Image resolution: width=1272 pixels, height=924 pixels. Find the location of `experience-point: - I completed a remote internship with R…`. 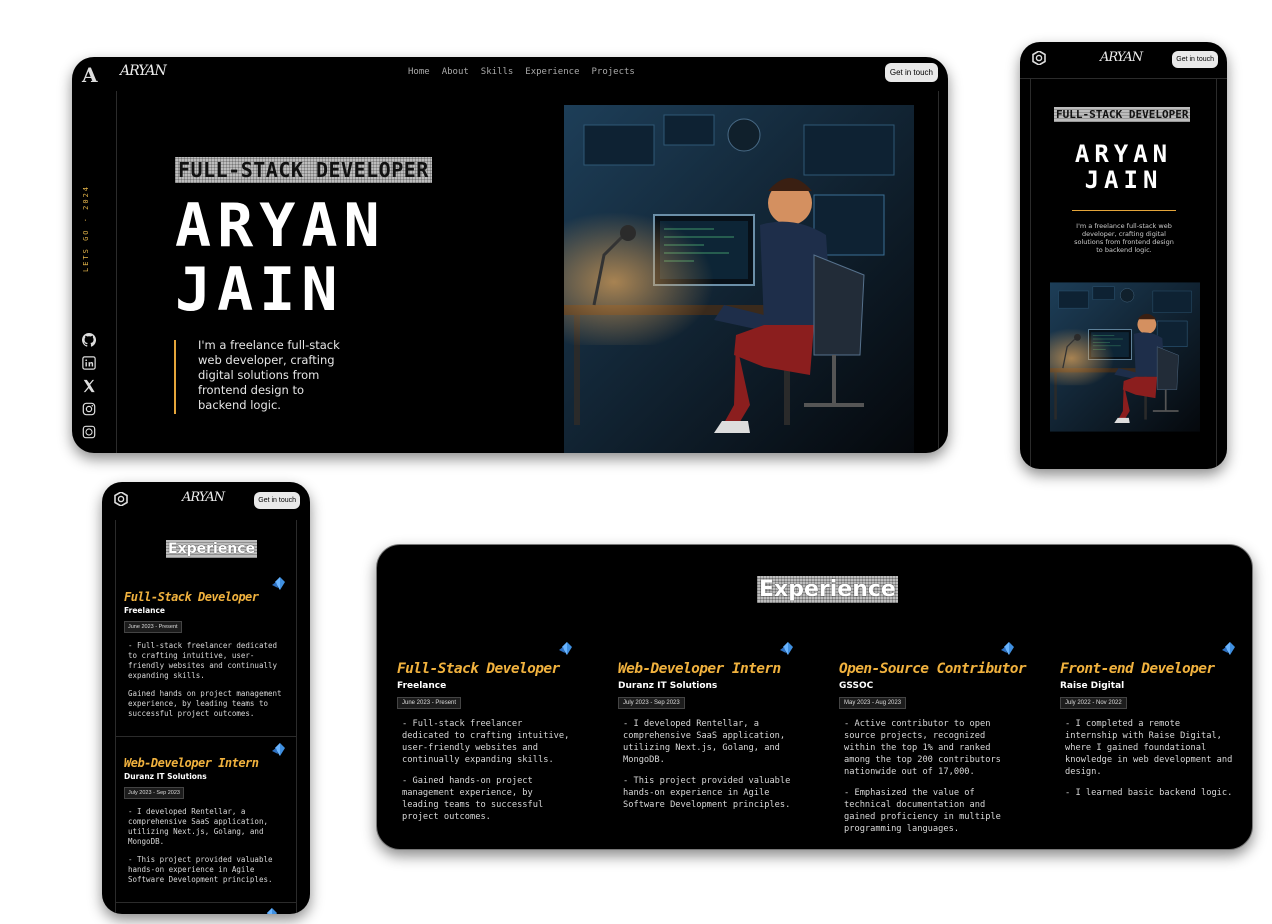

experience-point: - I completed a remote internship with R… is located at coordinates (1149, 748).